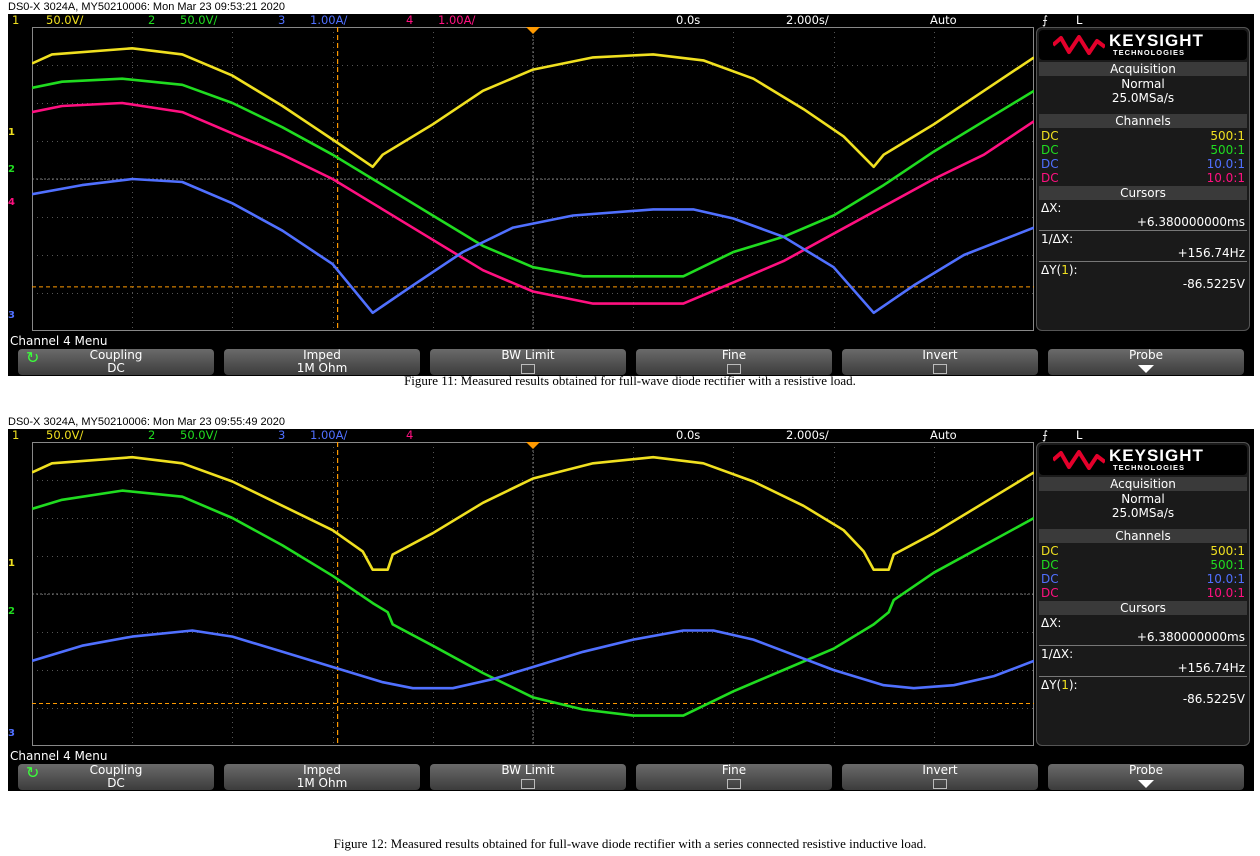  Describe the element at coordinates (940, 770) in the screenshot. I see `softkey-label: Invert` at that location.